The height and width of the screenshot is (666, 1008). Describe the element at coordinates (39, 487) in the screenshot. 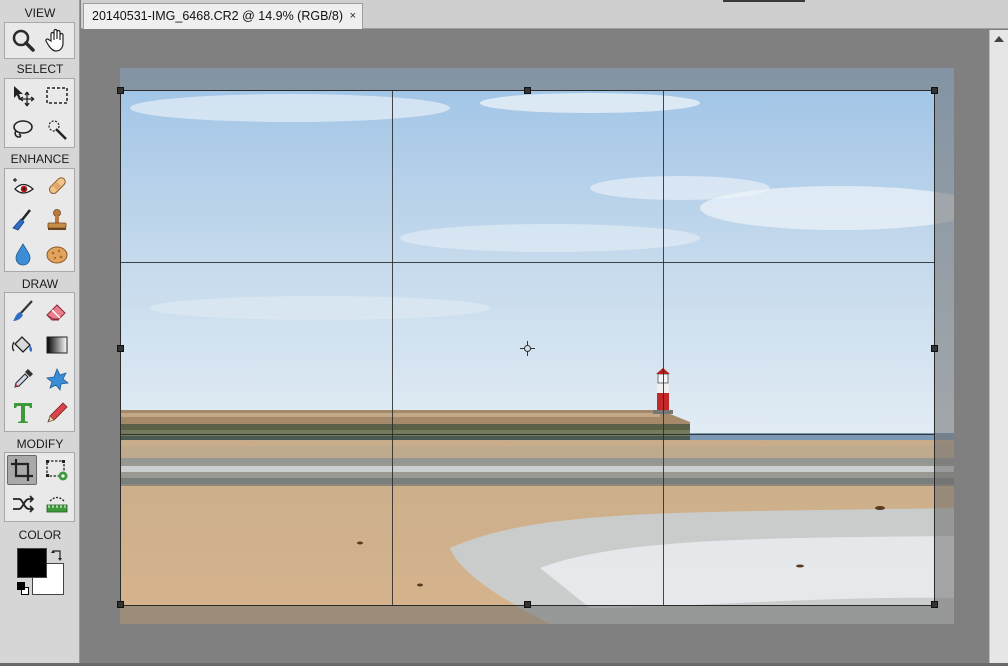

I see `modify-tools-panel` at that location.